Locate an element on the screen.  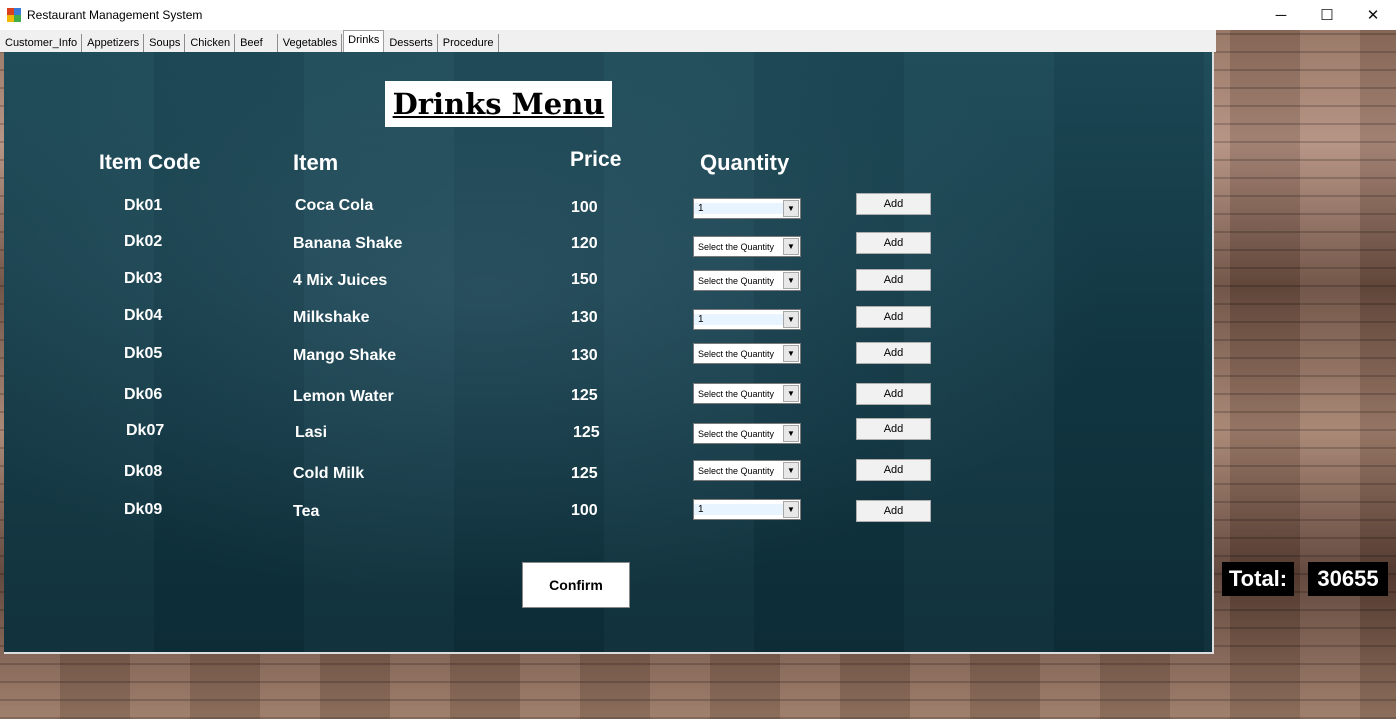
tab-customer-info: Customer_Info is located at coordinates (42, 43).